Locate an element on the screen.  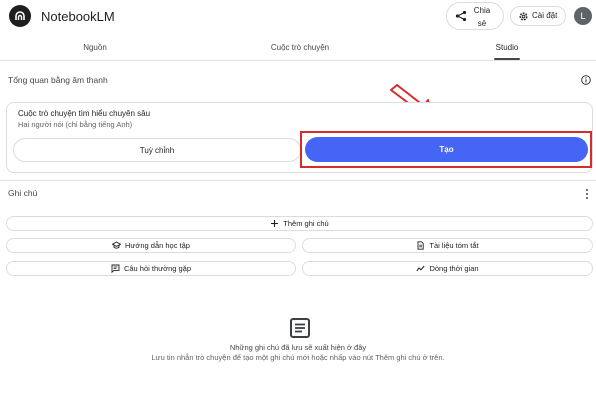
study-guide-button: Hướng dẫn học tập is located at coordinates (151, 245).